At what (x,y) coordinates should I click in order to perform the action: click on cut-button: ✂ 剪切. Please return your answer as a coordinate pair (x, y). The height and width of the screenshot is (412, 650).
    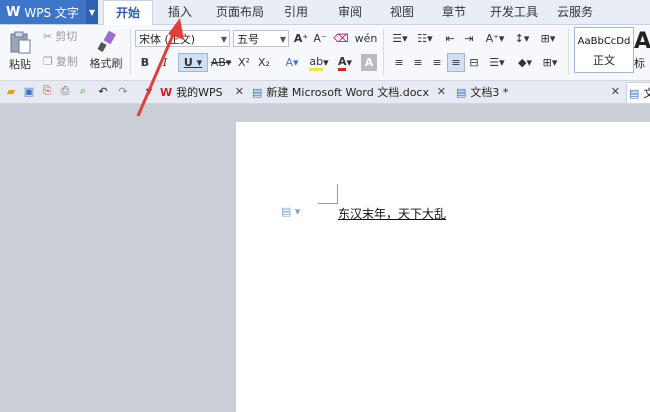
    Looking at the image, I should click on (64, 36).